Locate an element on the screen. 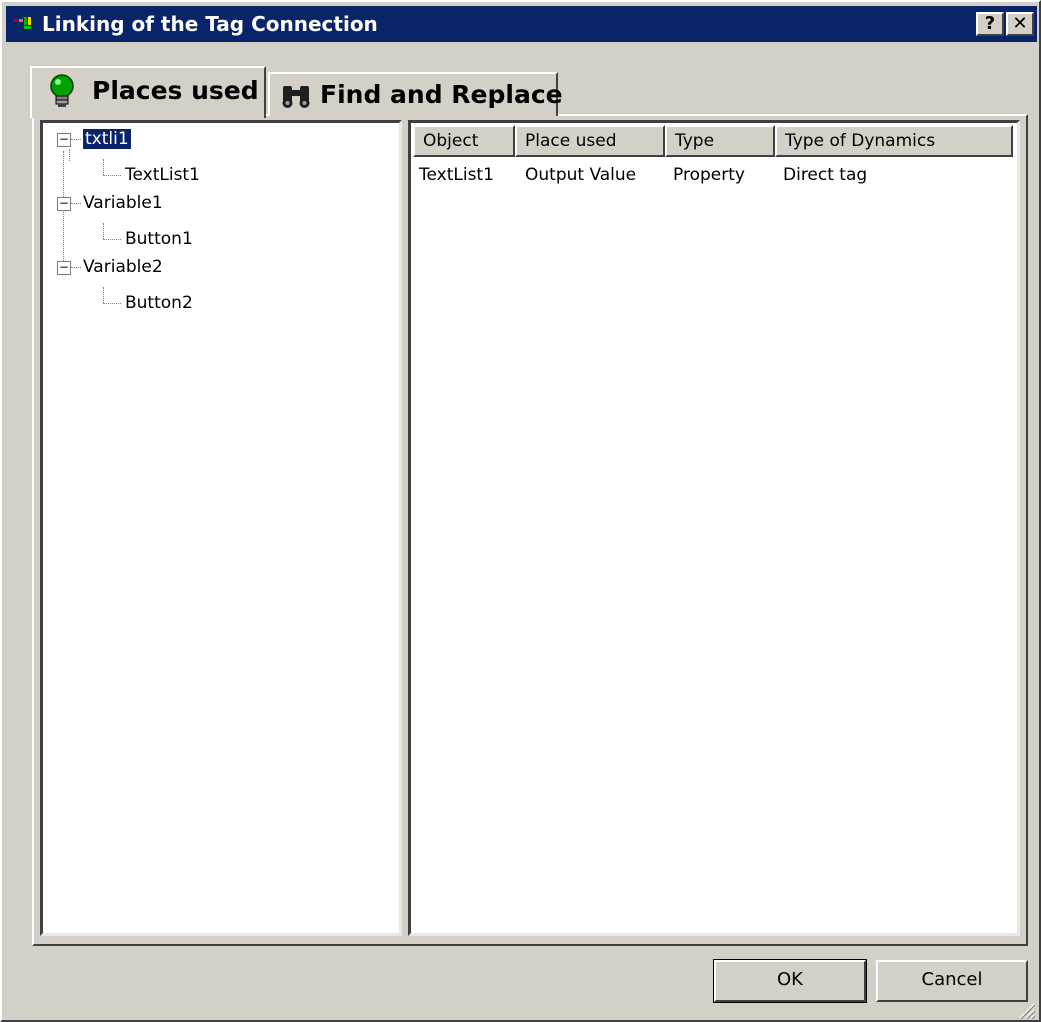 The image size is (1041, 1022). tab-find-and-replace: Find and Replace is located at coordinates (415, 94).